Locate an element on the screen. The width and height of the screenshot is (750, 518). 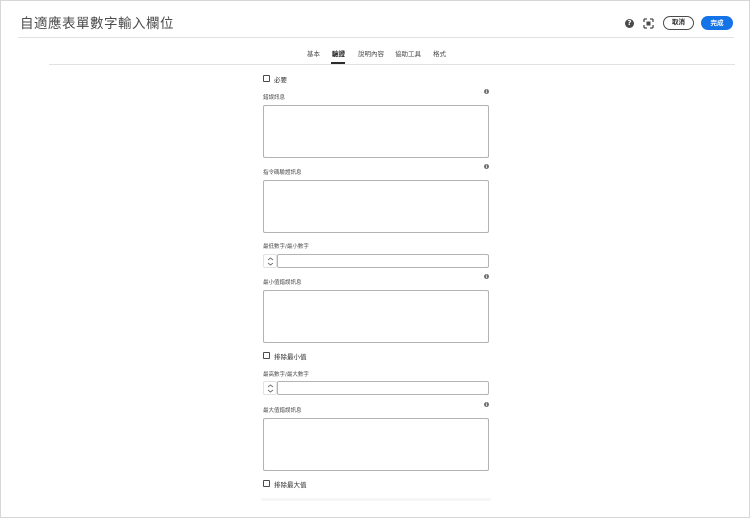
scroll-fade is located at coordinates (376, 499).